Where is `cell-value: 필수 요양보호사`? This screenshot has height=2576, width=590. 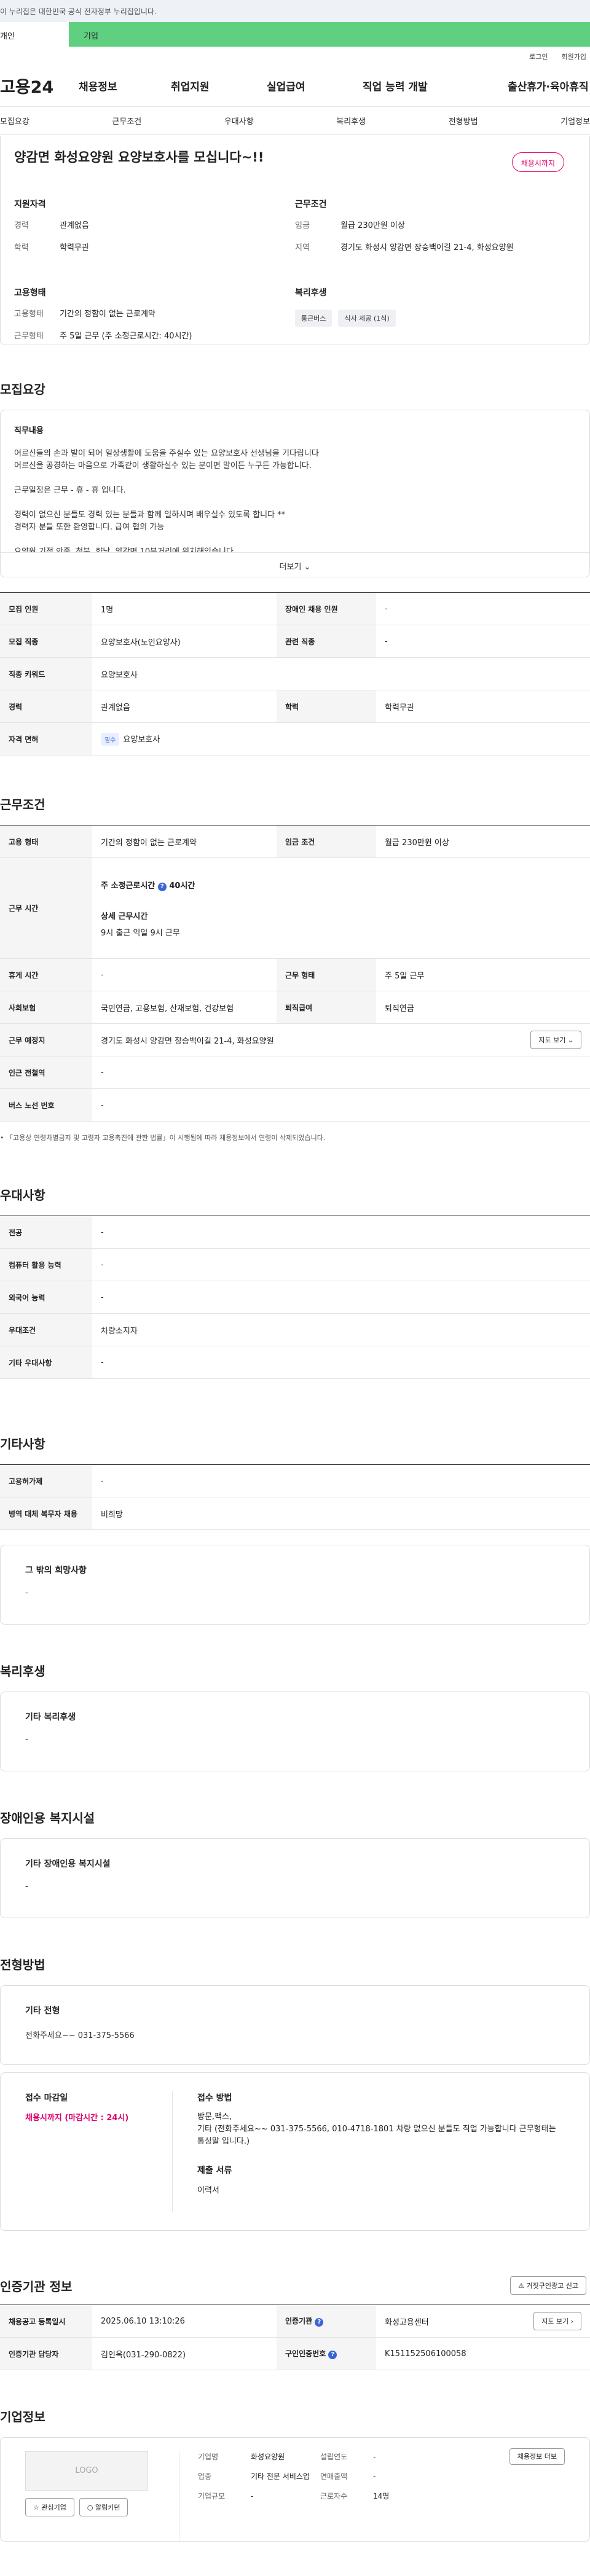
cell-value: 필수 요양보호사 is located at coordinates (341, 738).